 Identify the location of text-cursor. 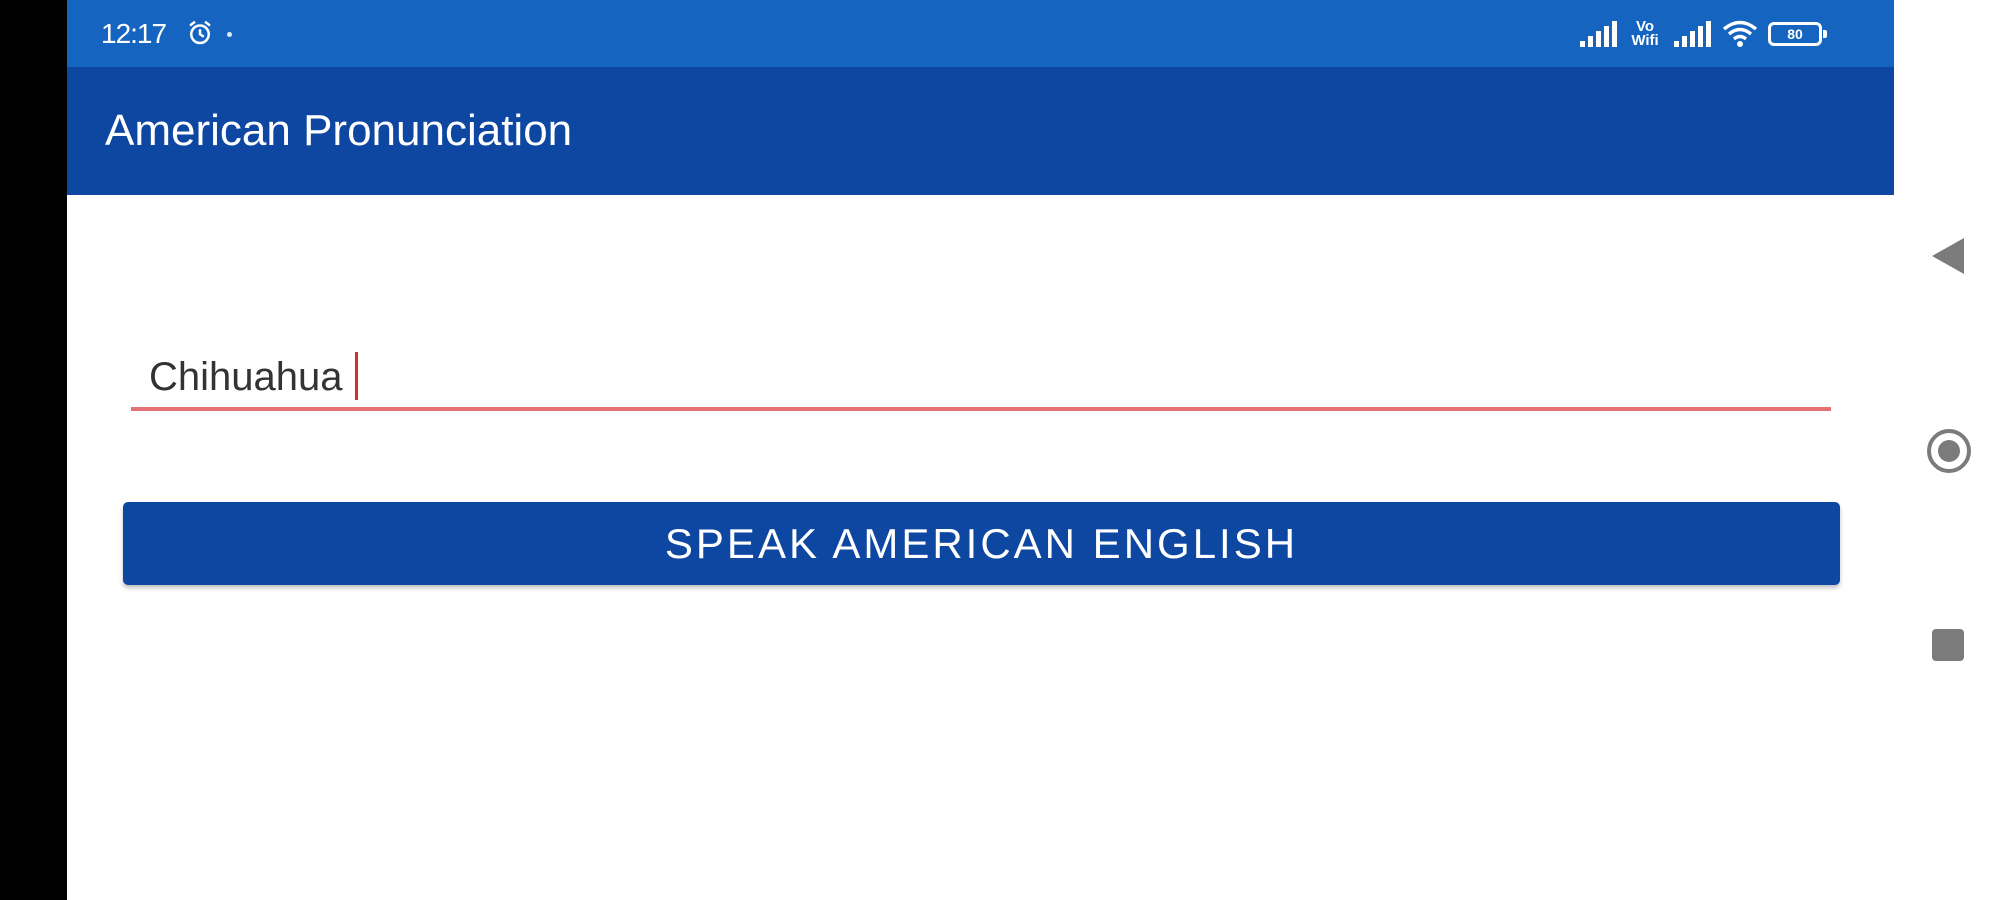
(356, 376).